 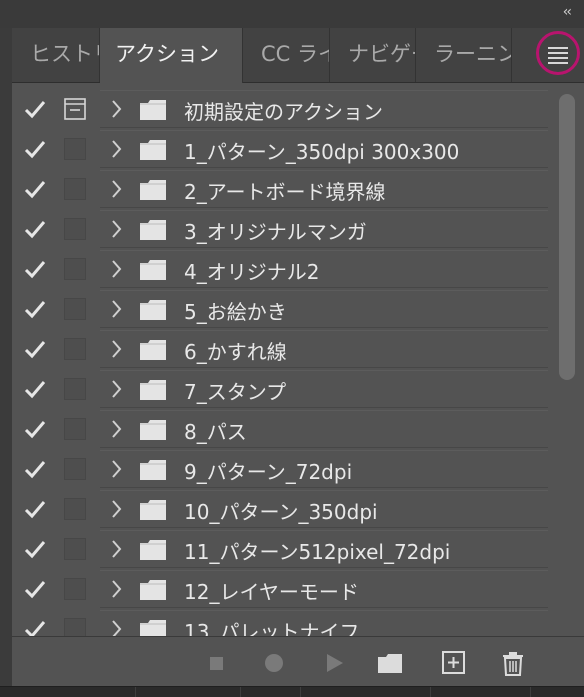 I want to click on action-set-row: 10_パターン_350dpi, so click(x=282, y=509).